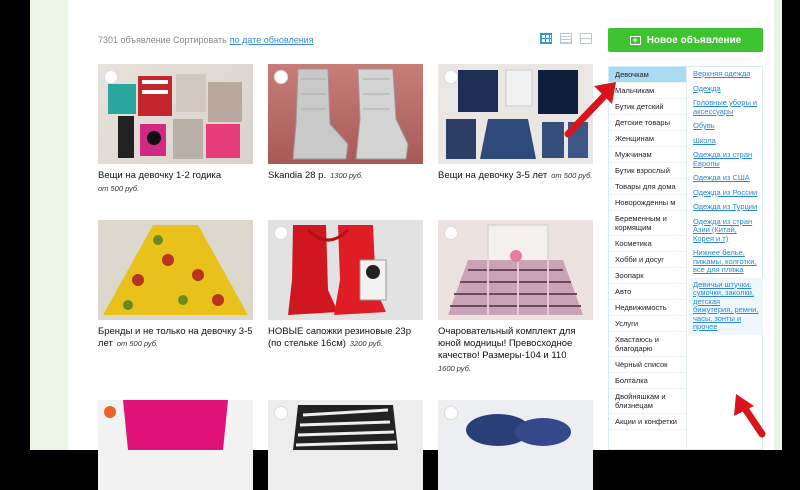  I want to click on category-item: Двойняшкам и близнецам, so click(647, 401).